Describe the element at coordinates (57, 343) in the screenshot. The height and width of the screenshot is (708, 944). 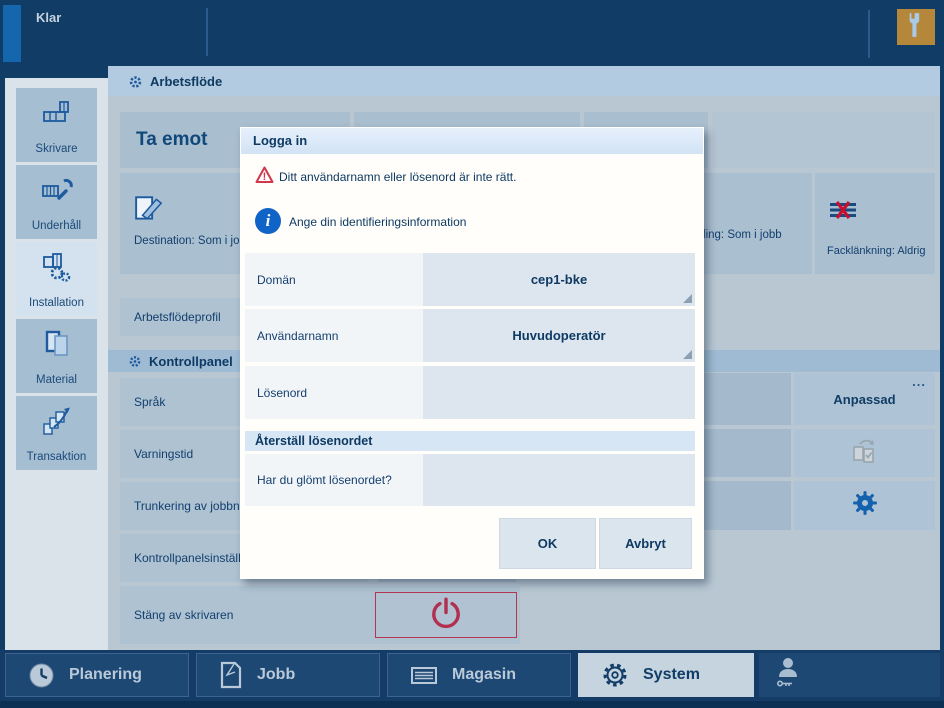
I see `material-icon` at that location.